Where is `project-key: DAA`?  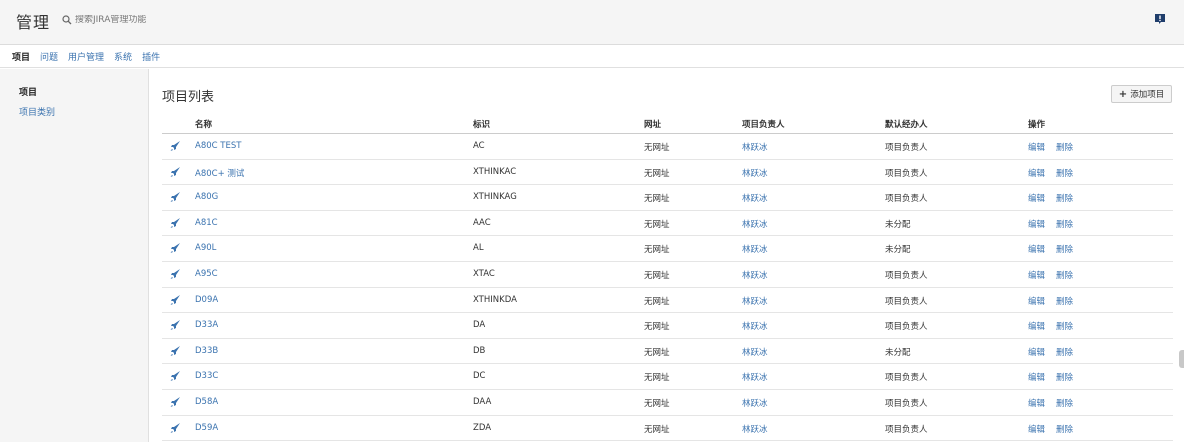
project-key: DAA is located at coordinates (482, 401).